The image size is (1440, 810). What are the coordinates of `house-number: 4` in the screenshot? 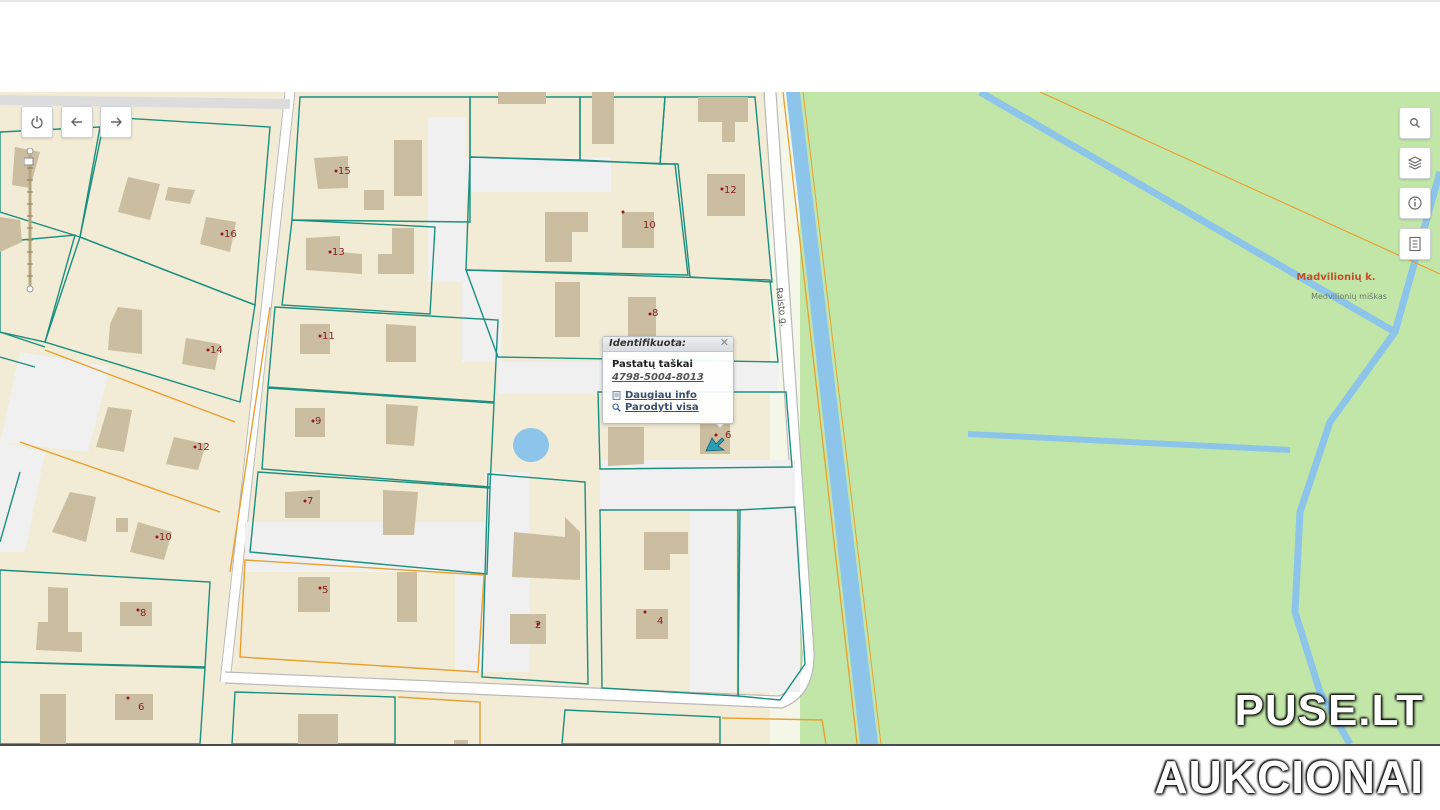 It's located at (660, 621).